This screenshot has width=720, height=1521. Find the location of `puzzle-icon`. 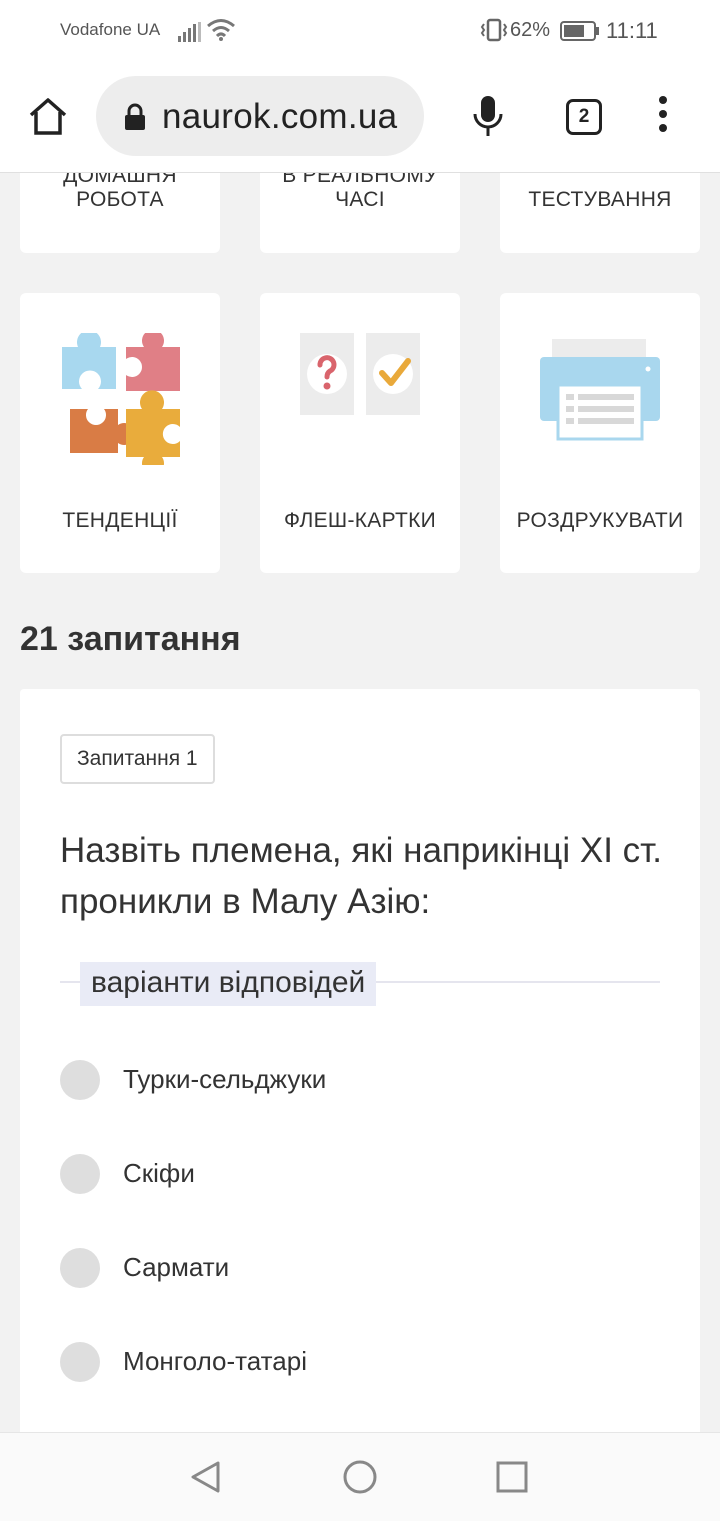

puzzle-icon is located at coordinates (121, 399).